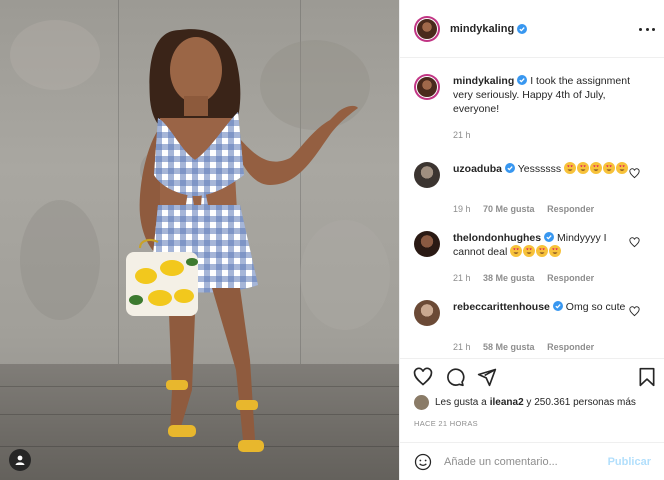  I want to click on comment-input, so click(526, 462).